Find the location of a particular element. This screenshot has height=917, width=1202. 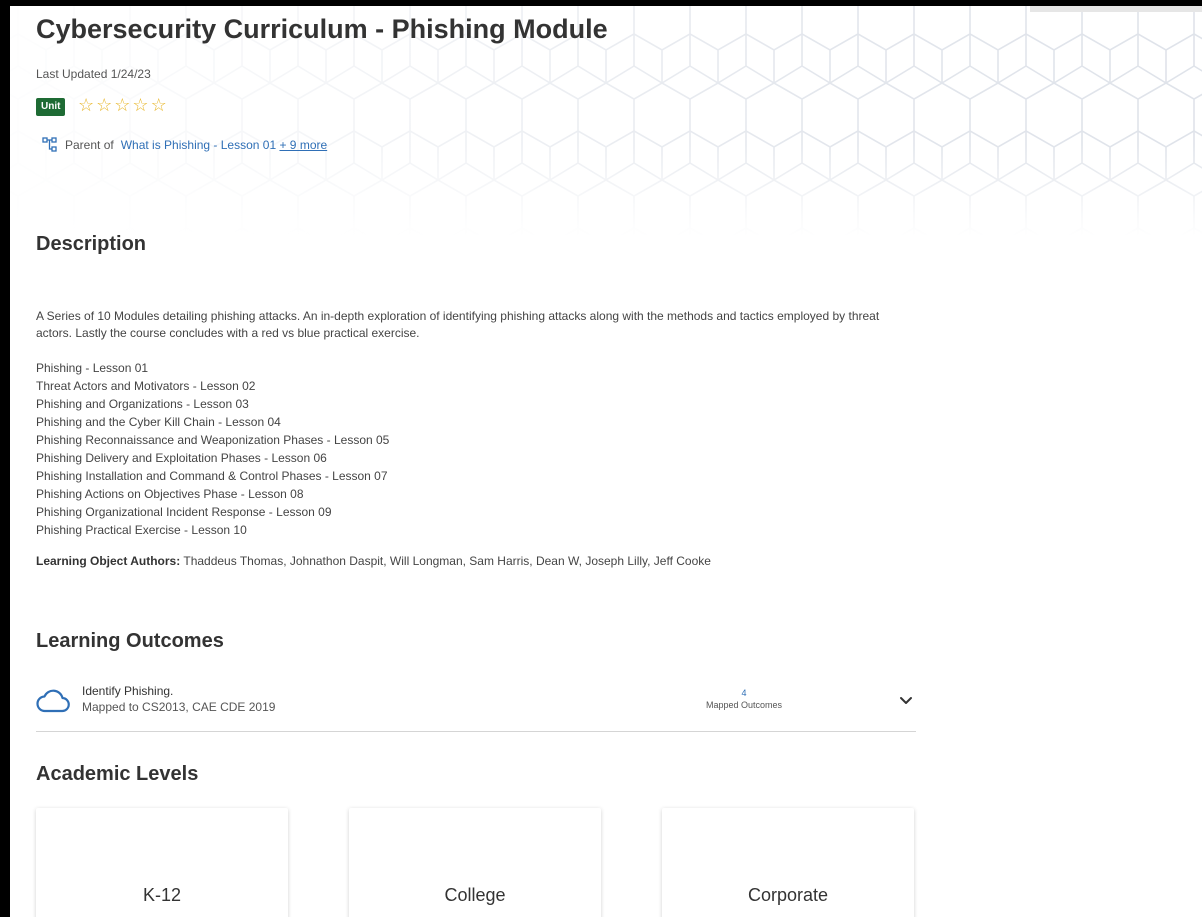

list-item: Threat Actors and Motivators - Lesson 02 is located at coordinates (146, 386).